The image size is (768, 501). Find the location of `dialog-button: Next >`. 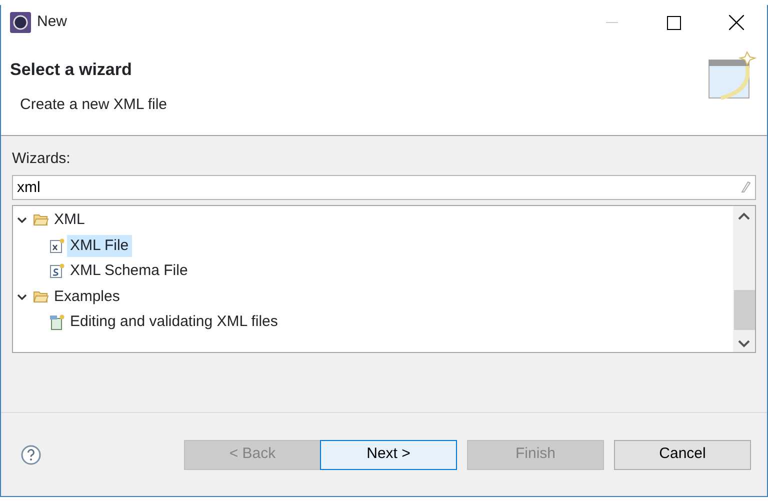

dialog-button: Next > is located at coordinates (388, 455).